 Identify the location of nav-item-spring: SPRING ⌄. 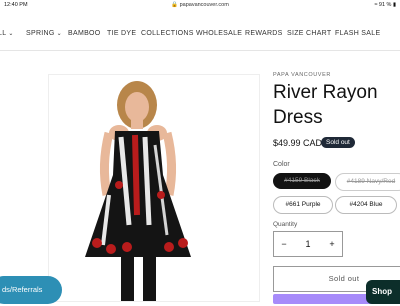
(44, 33).